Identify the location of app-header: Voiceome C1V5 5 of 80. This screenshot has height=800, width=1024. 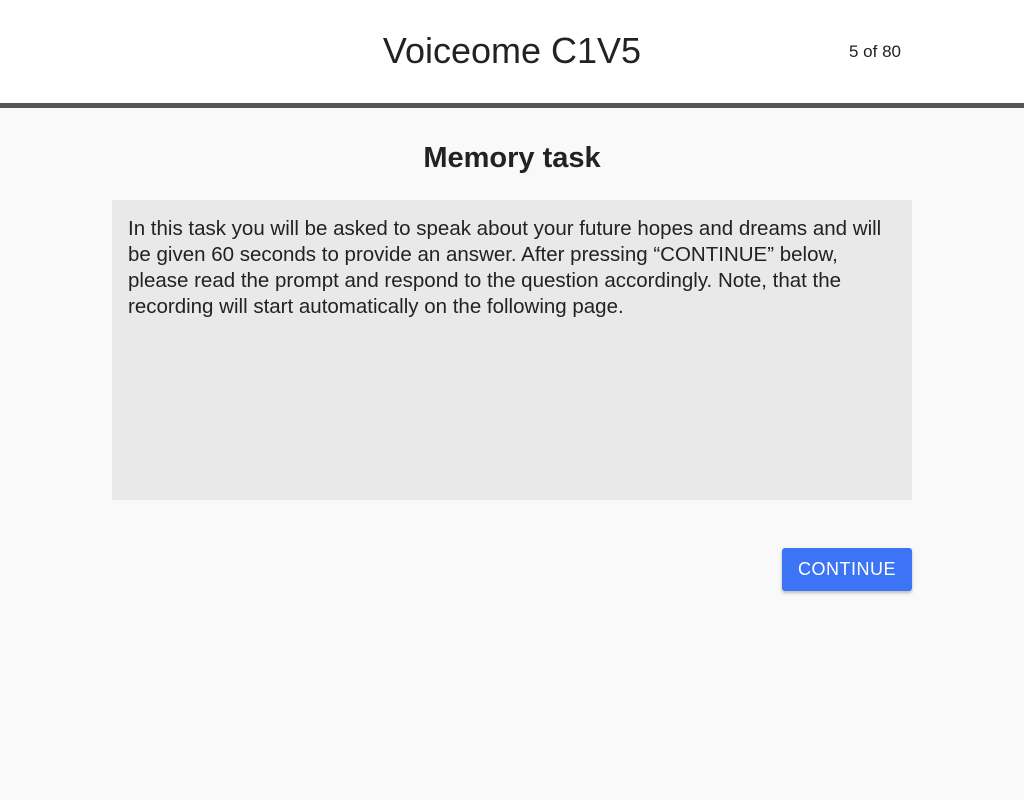
(512, 54).